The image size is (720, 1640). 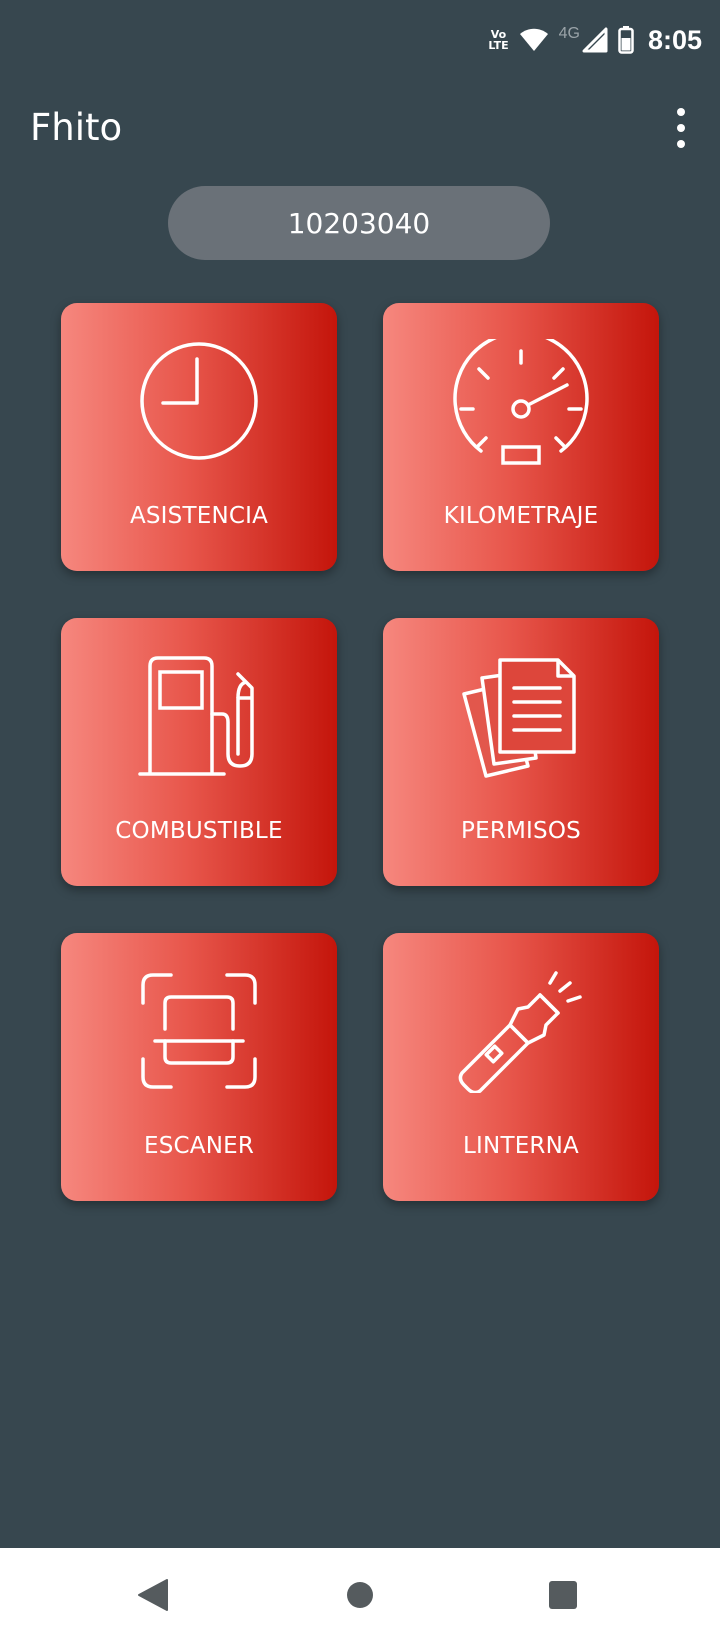 What do you see at coordinates (521, 1146) in the screenshot?
I see `tile-label: LINTERNA` at bounding box center [521, 1146].